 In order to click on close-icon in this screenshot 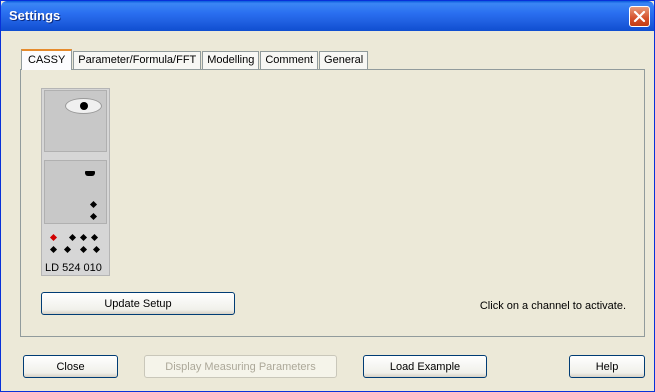, I will do `click(639, 16)`.